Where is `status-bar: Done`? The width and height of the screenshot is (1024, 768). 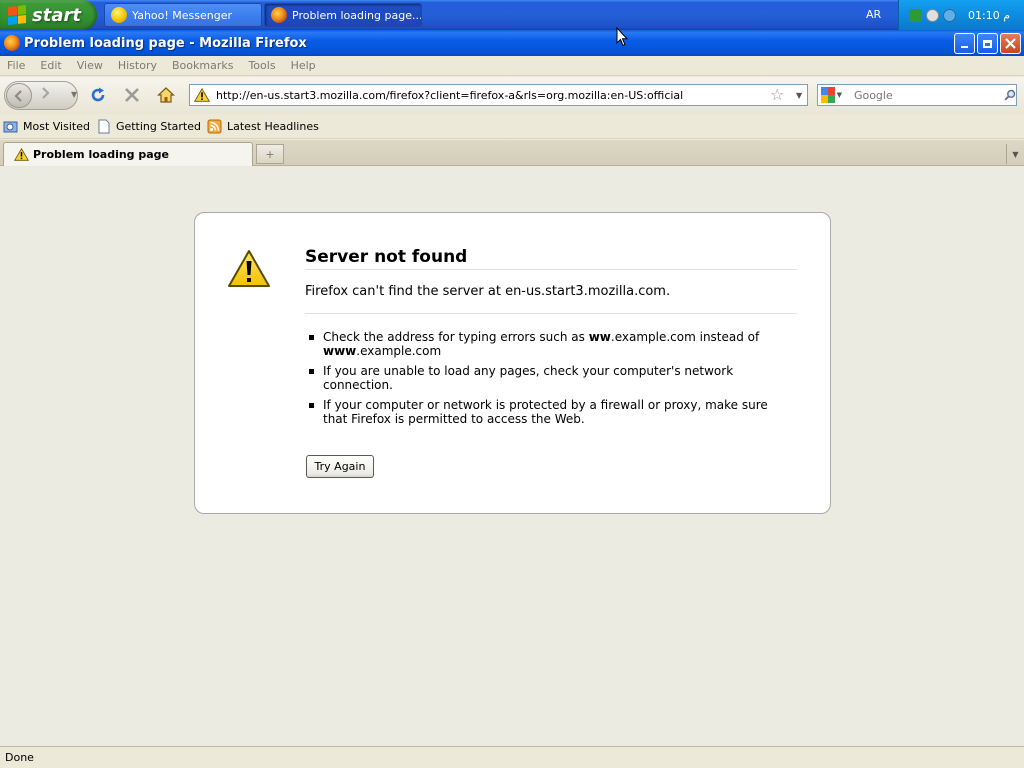
status-bar: Done is located at coordinates (512, 757).